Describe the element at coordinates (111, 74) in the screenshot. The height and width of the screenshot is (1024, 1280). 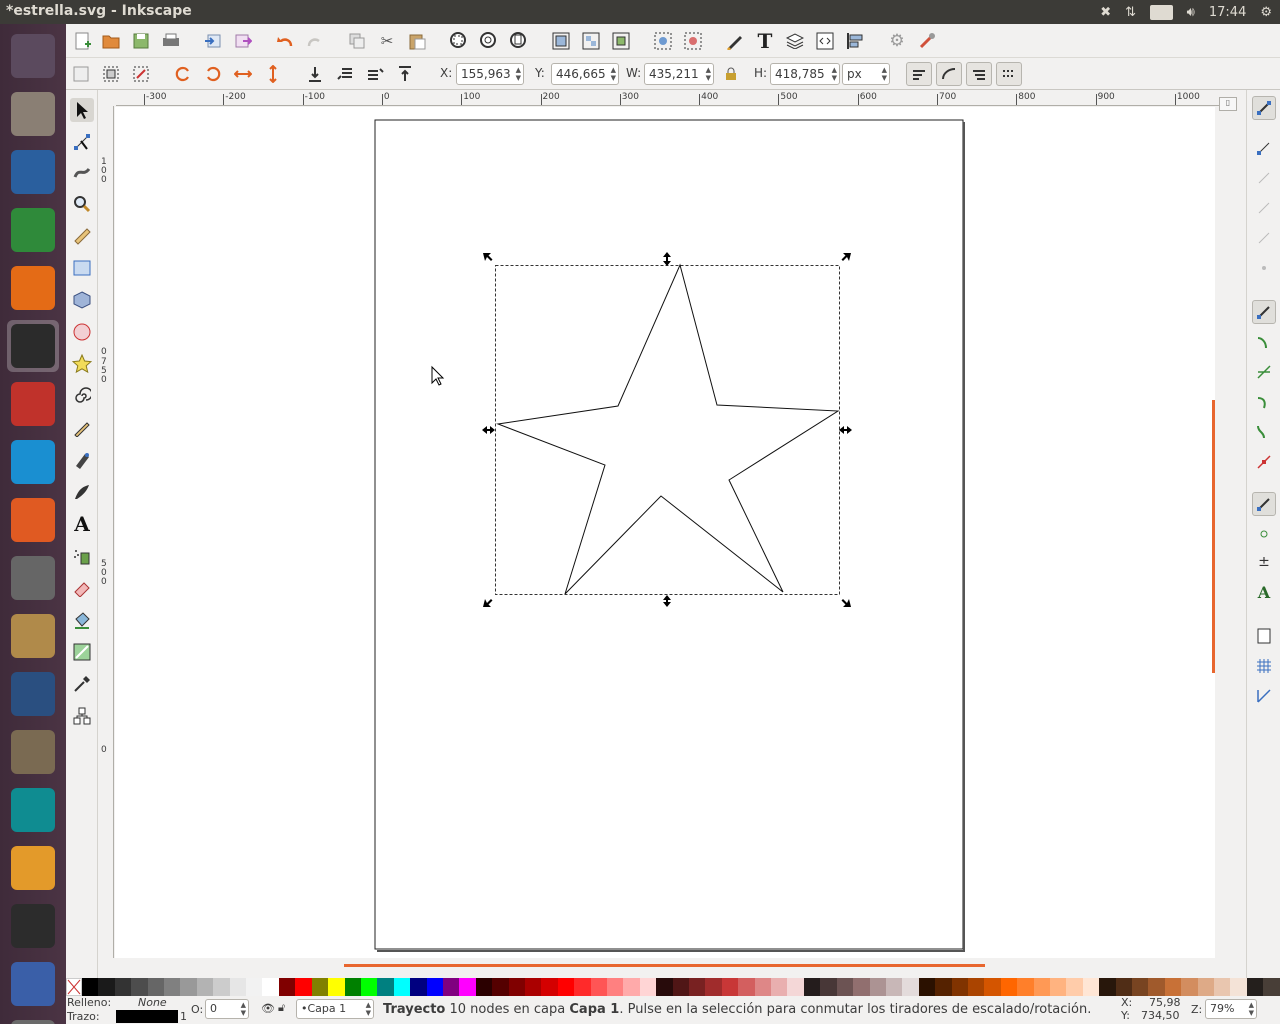
I see `select-all-layers-icon` at that location.